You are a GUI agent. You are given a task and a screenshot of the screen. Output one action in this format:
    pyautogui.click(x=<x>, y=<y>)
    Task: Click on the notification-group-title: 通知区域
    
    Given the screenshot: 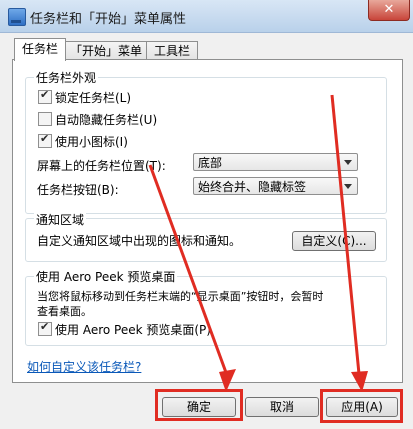 What is the action you would take?
    pyautogui.click(x=60, y=219)
    